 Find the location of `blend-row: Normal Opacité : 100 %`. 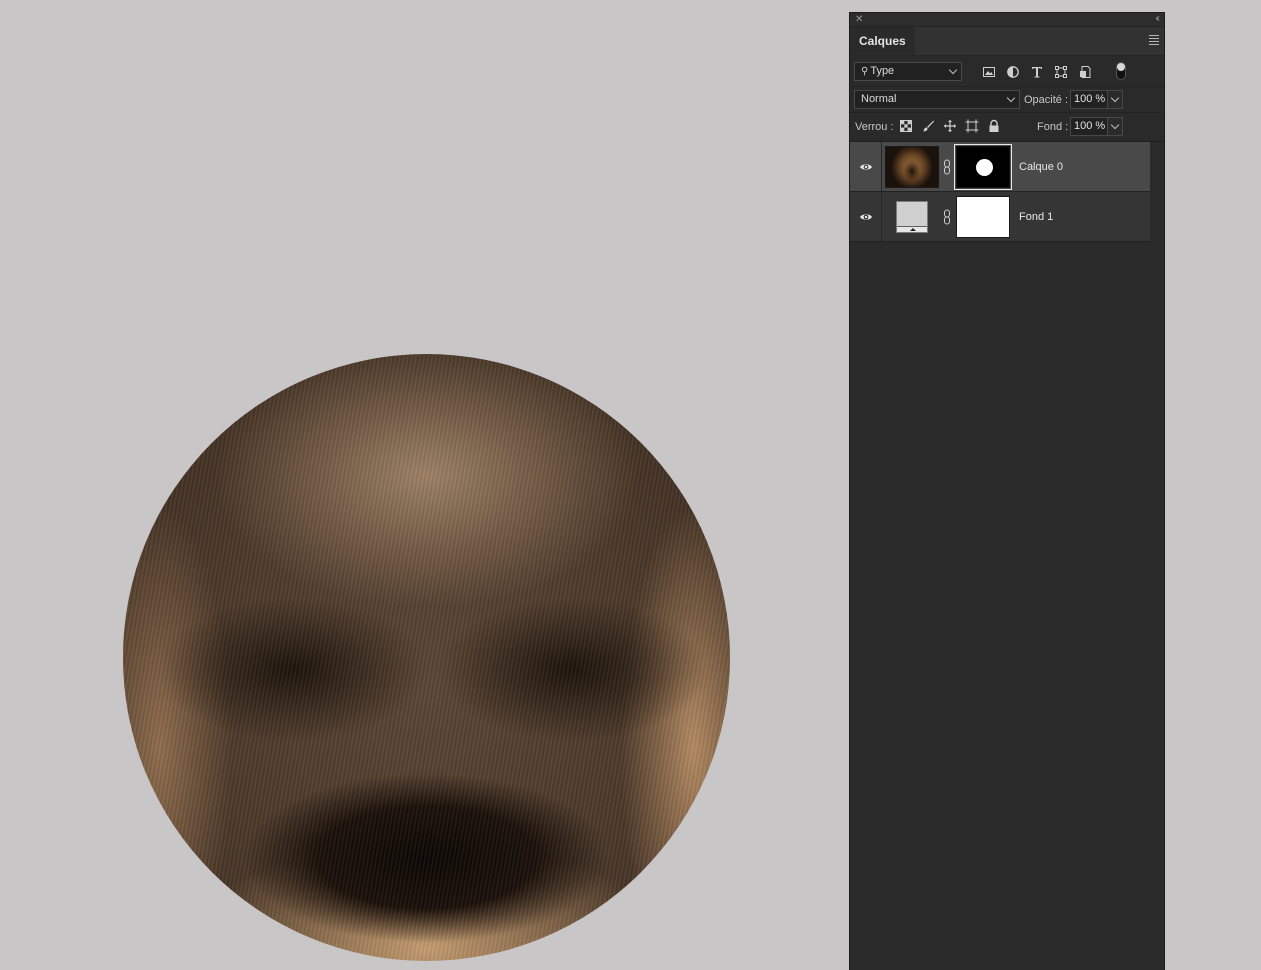

blend-row: Normal Opacité : 100 % is located at coordinates (1007, 99).